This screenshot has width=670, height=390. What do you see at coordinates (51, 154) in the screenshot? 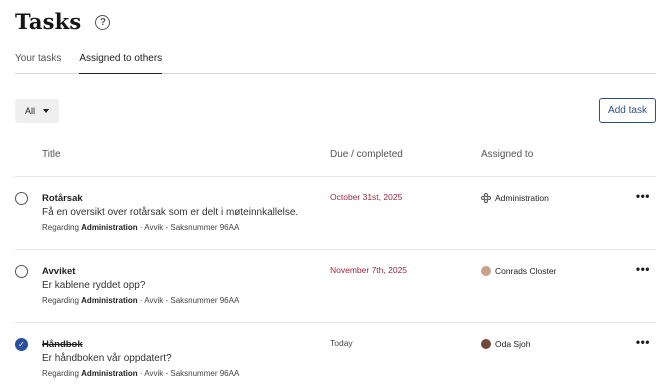
I see `column-header-title: Title` at bounding box center [51, 154].